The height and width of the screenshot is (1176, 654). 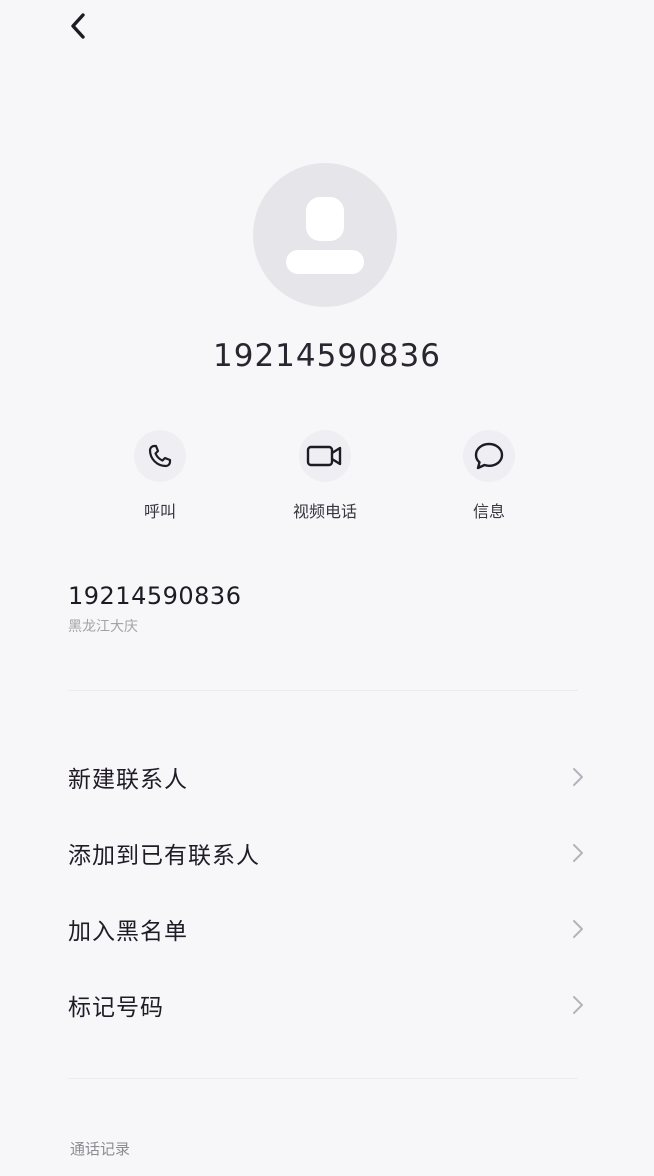 I want to click on add-to-blacklist-label: 加入黑名单, so click(x=128, y=932).